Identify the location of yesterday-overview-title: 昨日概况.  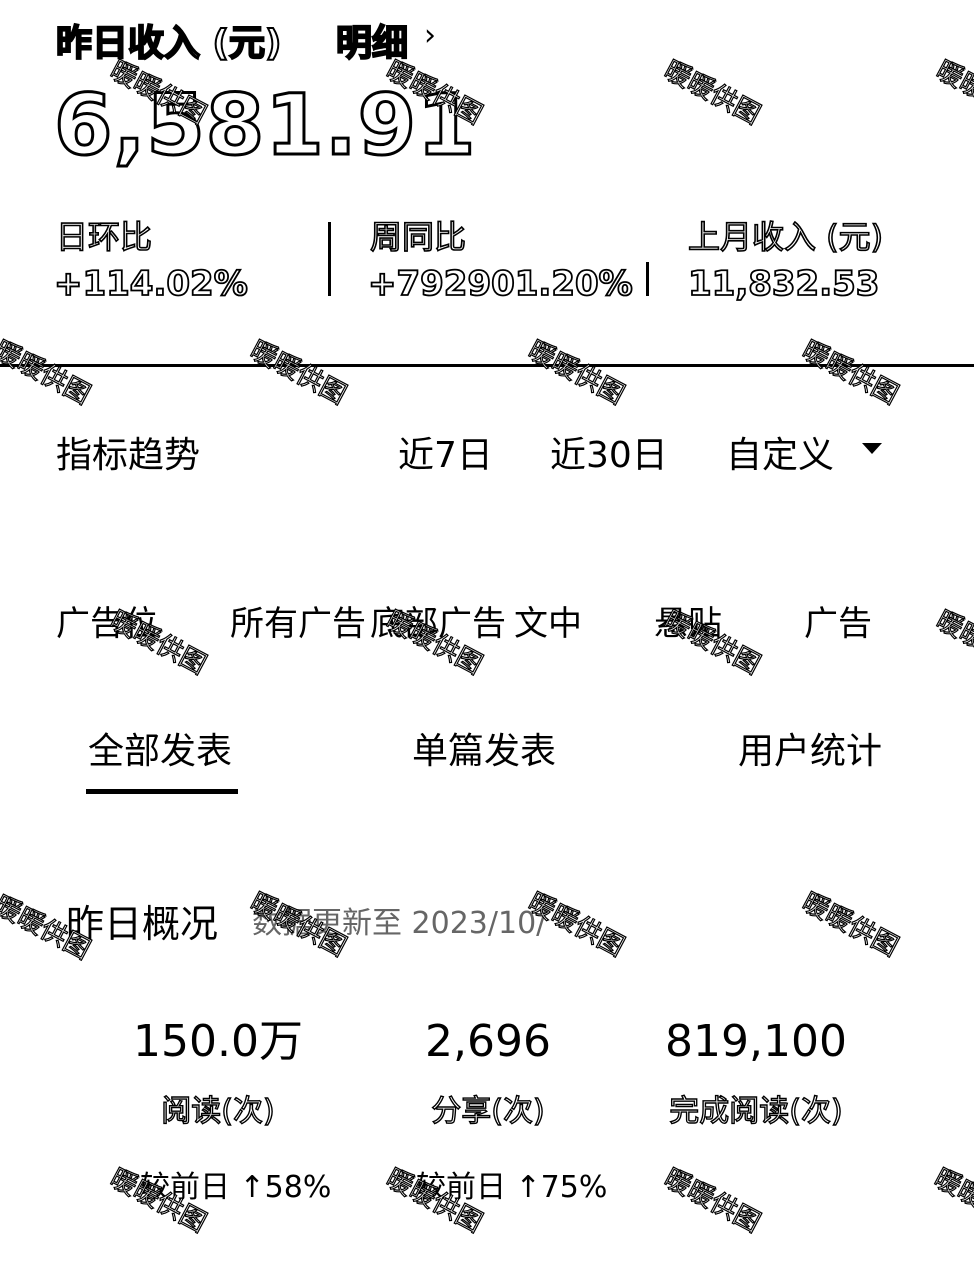
(142, 924).